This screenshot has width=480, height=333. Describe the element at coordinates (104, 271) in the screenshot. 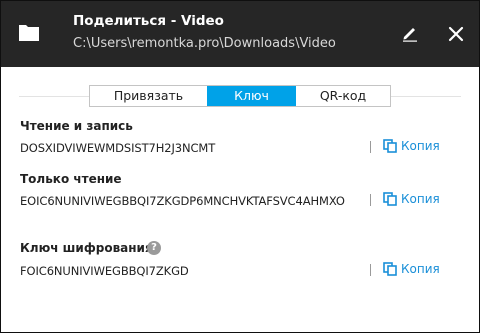

I see `encryption-key: FOIC6NUNIVIWEGBBQI7ZKGD` at that location.